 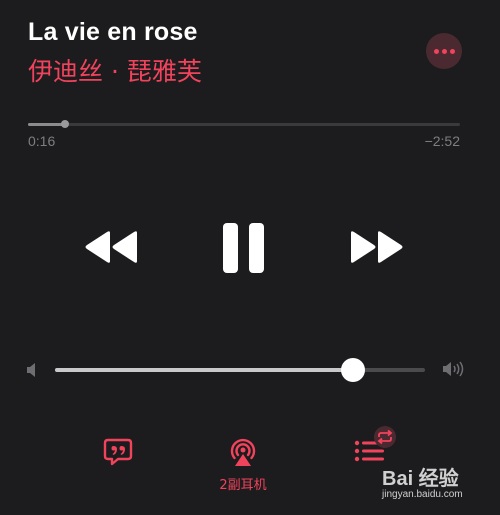 What do you see at coordinates (352, 370) in the screenshot?
I see `volume-knob` at bounding box center [352, 370].